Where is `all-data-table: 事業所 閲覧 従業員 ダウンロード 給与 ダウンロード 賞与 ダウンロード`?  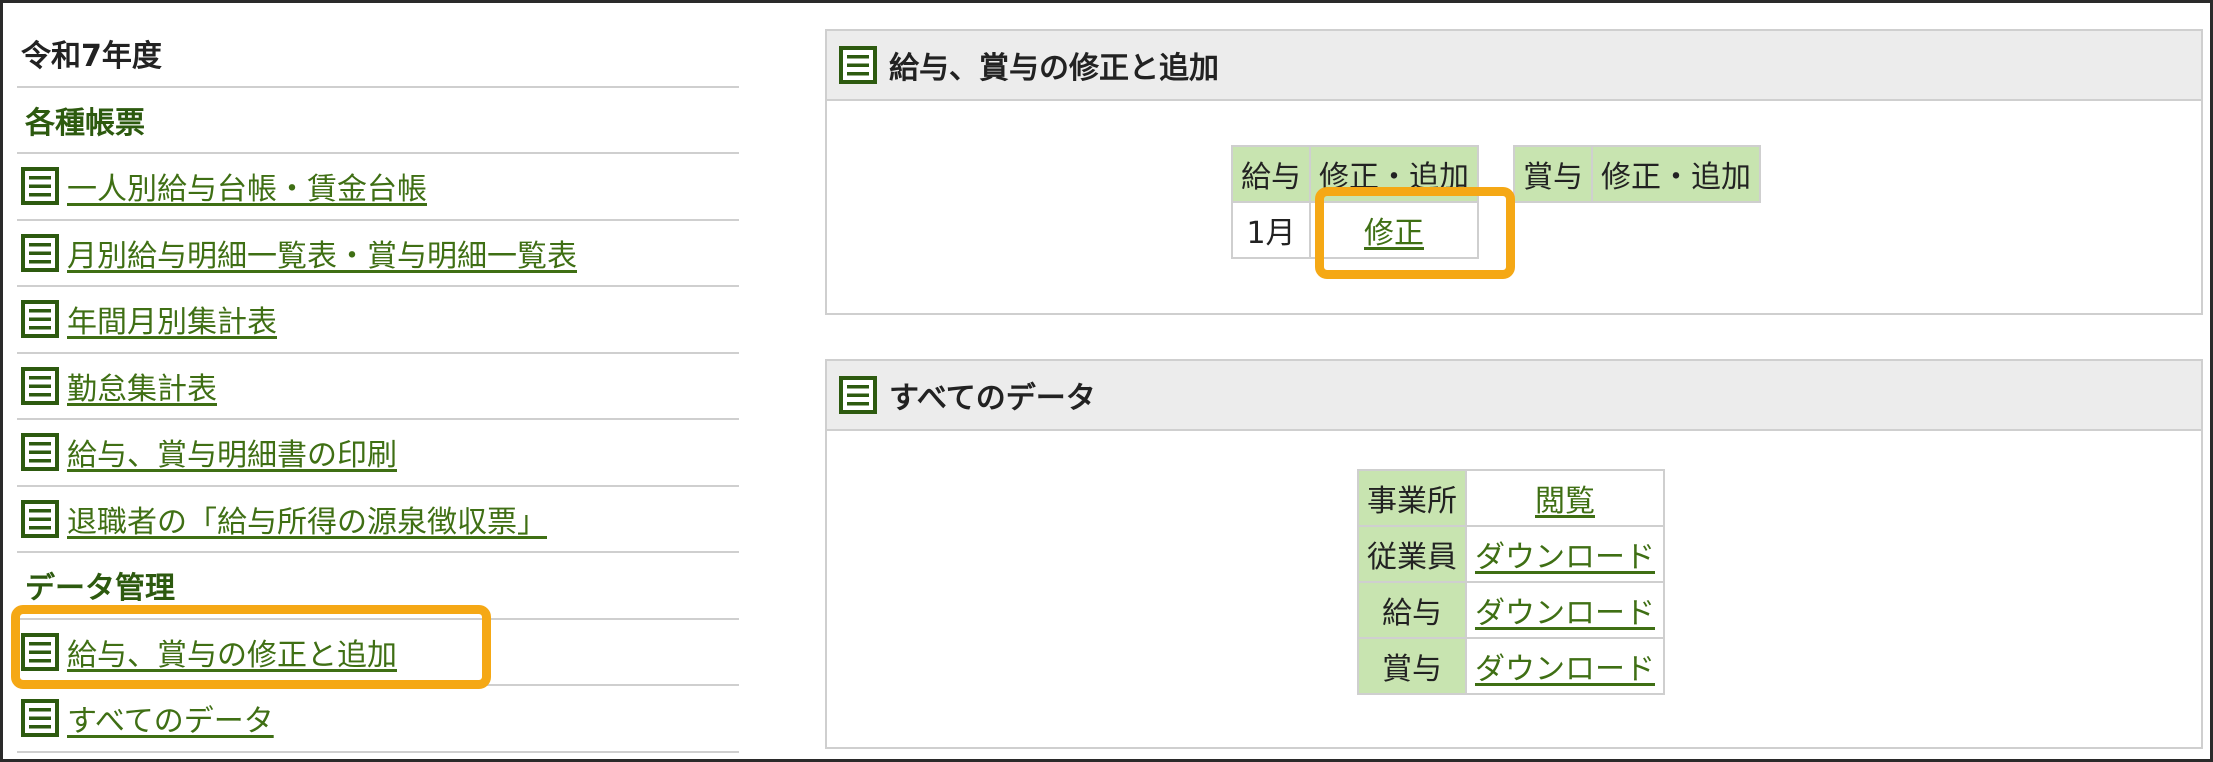 all-data-table: 事業所 閲覧 従業員 ダウンロード 給与 ダウンロード 賞与 ダウンロード is located at coordinates (1511, 582).